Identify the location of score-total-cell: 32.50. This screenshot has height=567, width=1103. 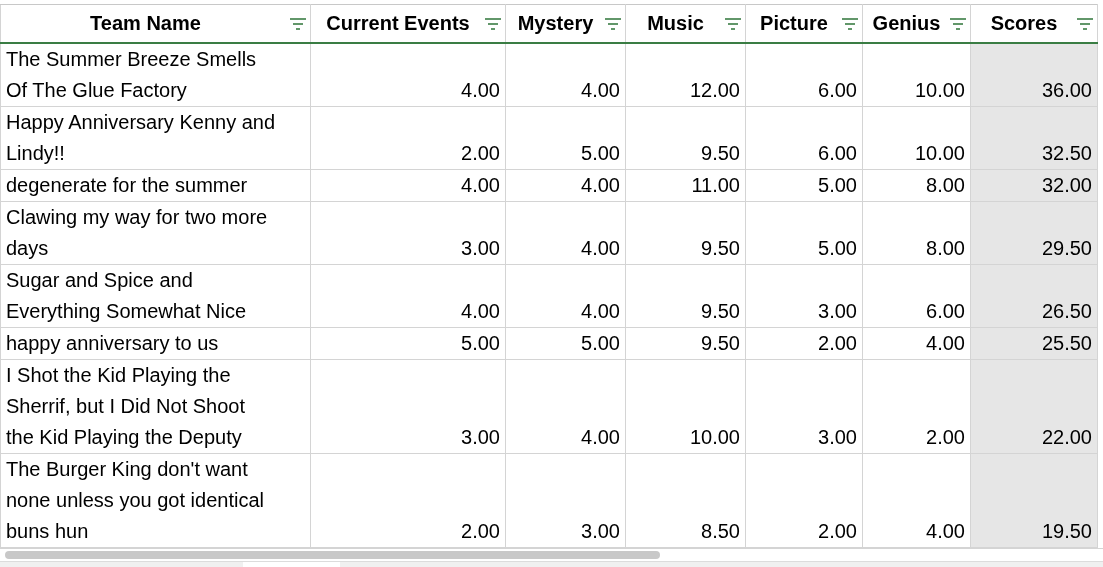
(1034, 138).